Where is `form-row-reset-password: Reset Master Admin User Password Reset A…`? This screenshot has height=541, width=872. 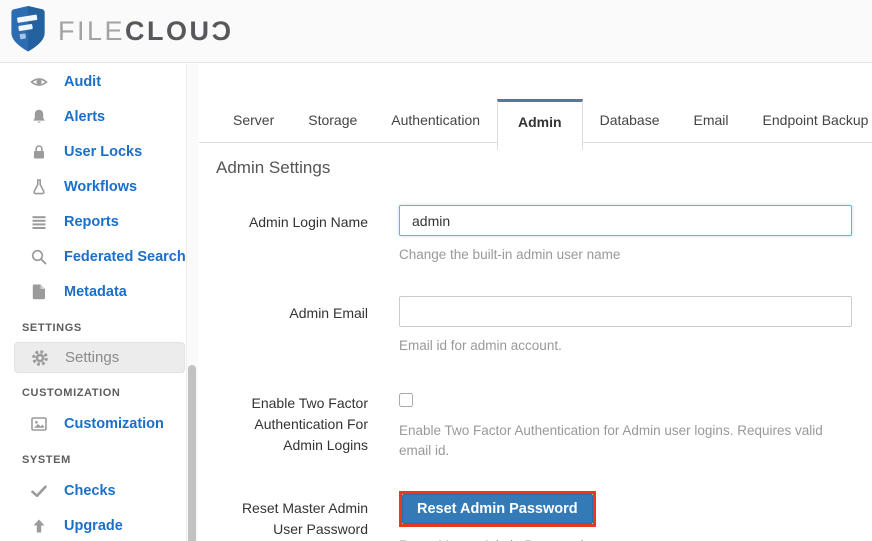
form-row-reset-password: Reset Master Admin User Password Reset A… is located at coordinates (544, 516).